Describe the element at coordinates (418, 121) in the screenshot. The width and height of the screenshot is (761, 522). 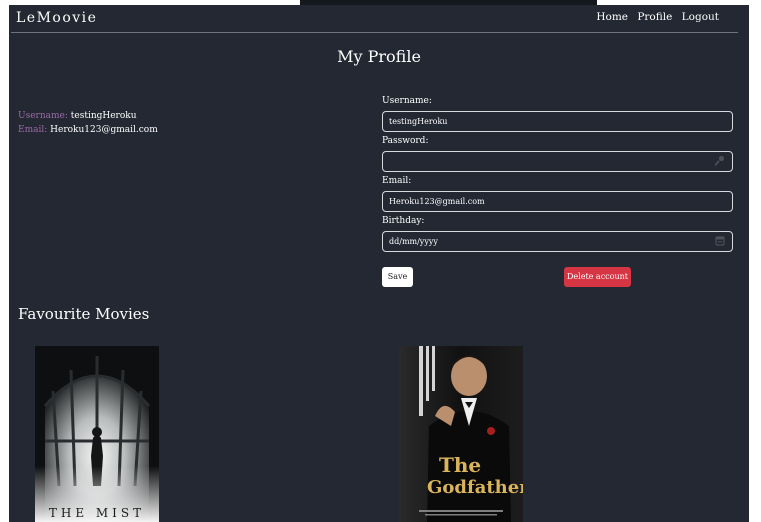
I see `username-input-value: testingHeroku` at that location.